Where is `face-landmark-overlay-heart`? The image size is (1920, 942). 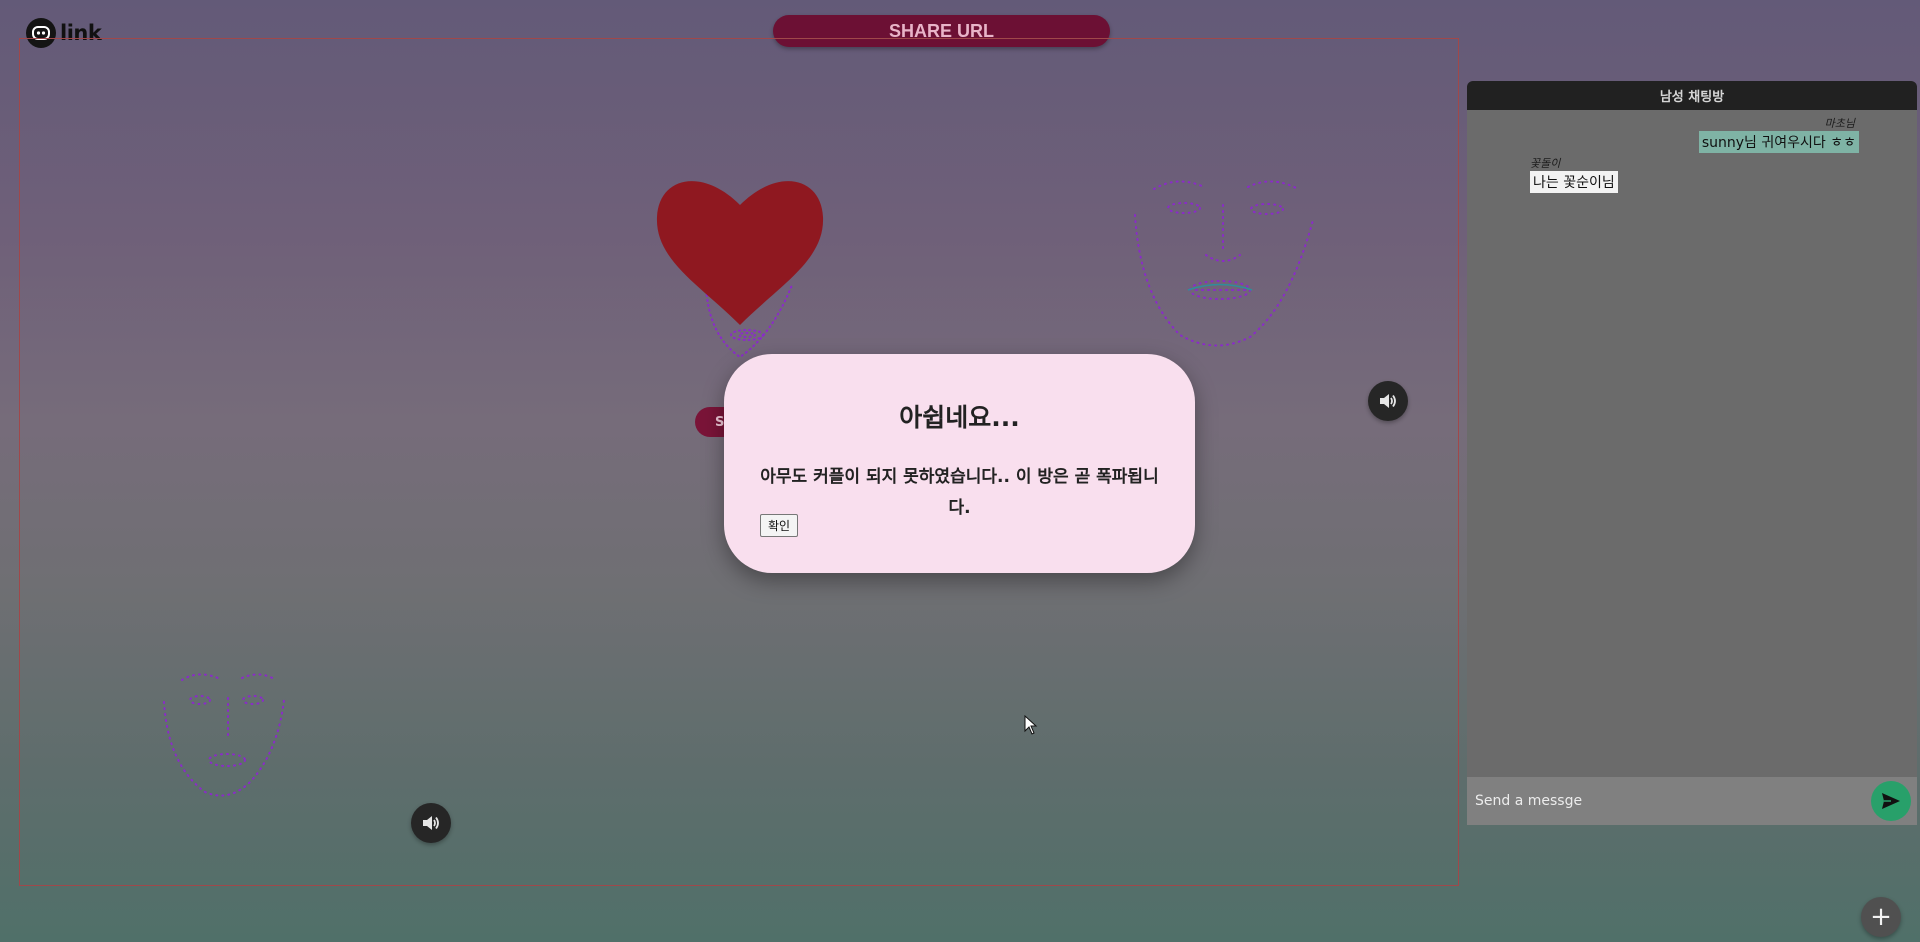
face-landmark-overlay-heart is located at coordinates (740, 270).